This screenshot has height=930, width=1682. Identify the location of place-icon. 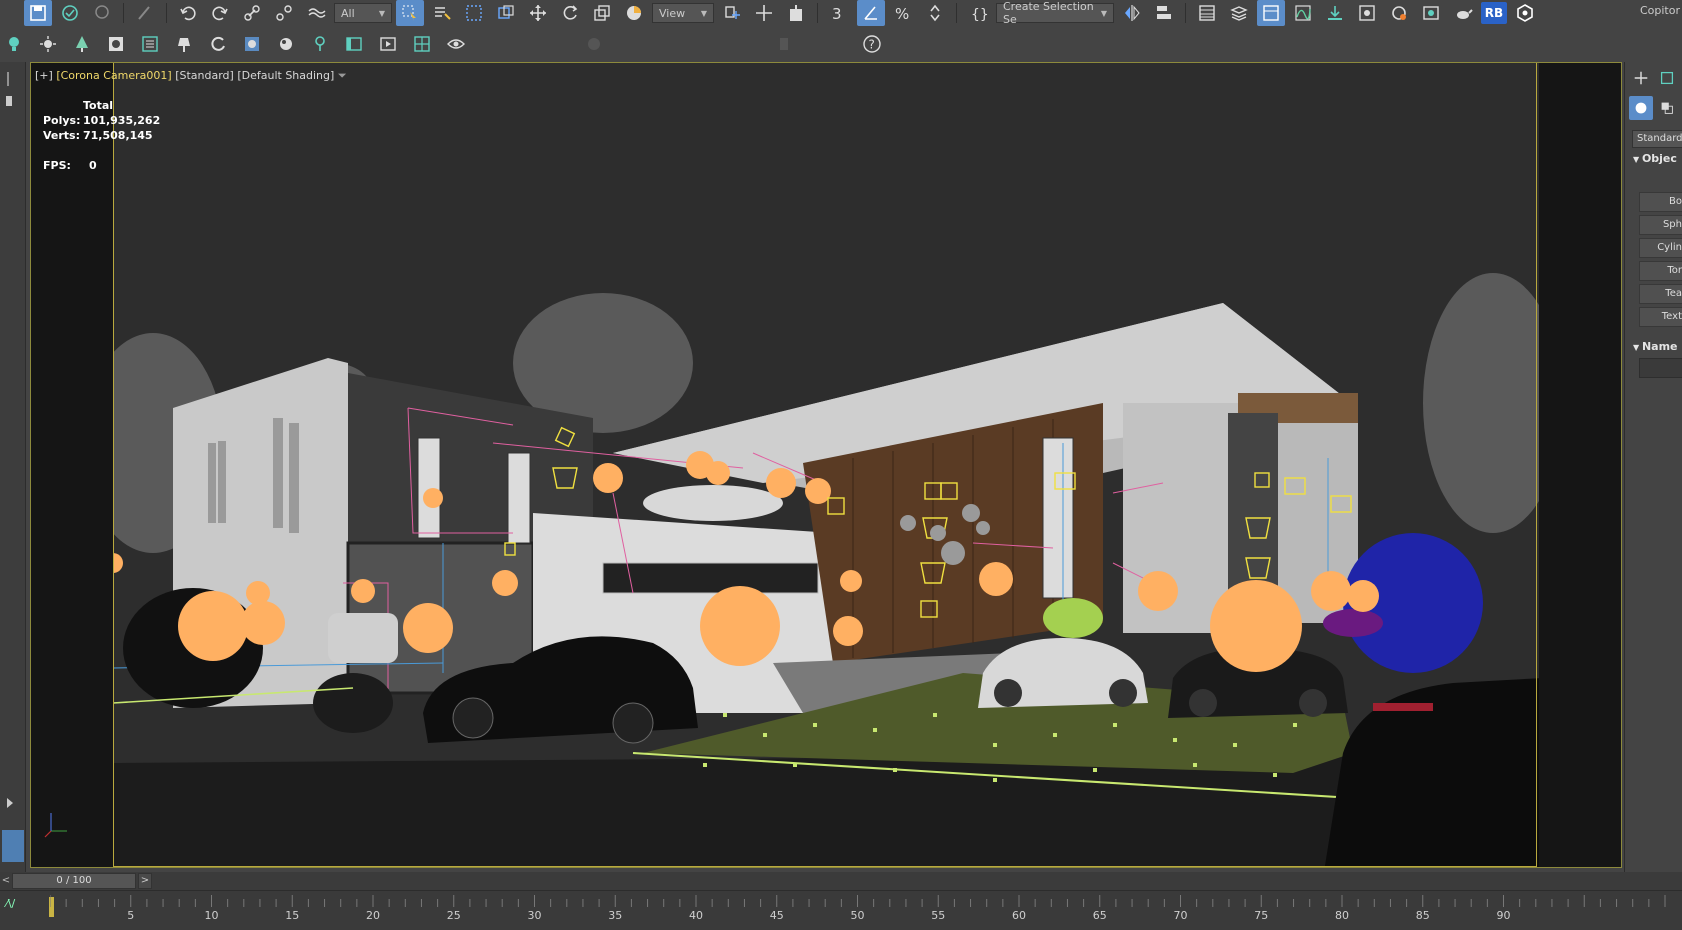
(634, 13).